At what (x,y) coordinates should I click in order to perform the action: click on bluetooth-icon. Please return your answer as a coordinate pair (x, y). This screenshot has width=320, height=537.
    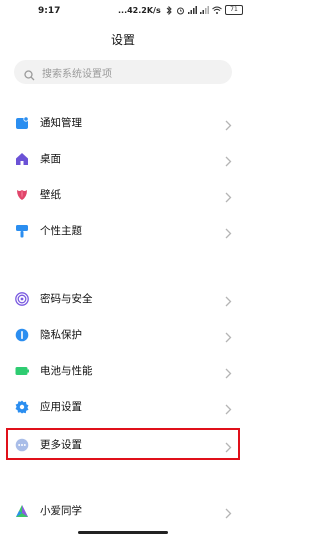
    Looking at the image, I should click on (169, 10).